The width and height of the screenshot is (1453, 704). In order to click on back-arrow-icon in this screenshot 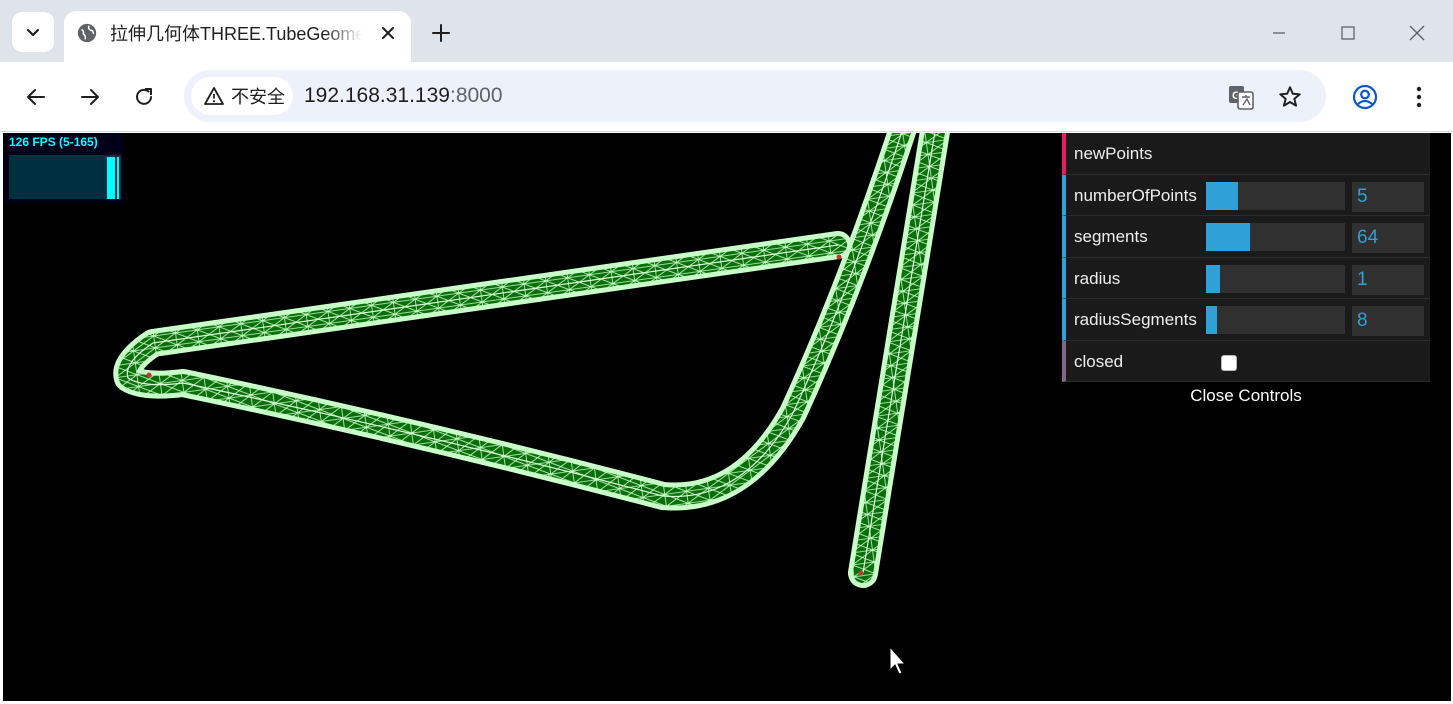, I will do `click(36, 97)`.